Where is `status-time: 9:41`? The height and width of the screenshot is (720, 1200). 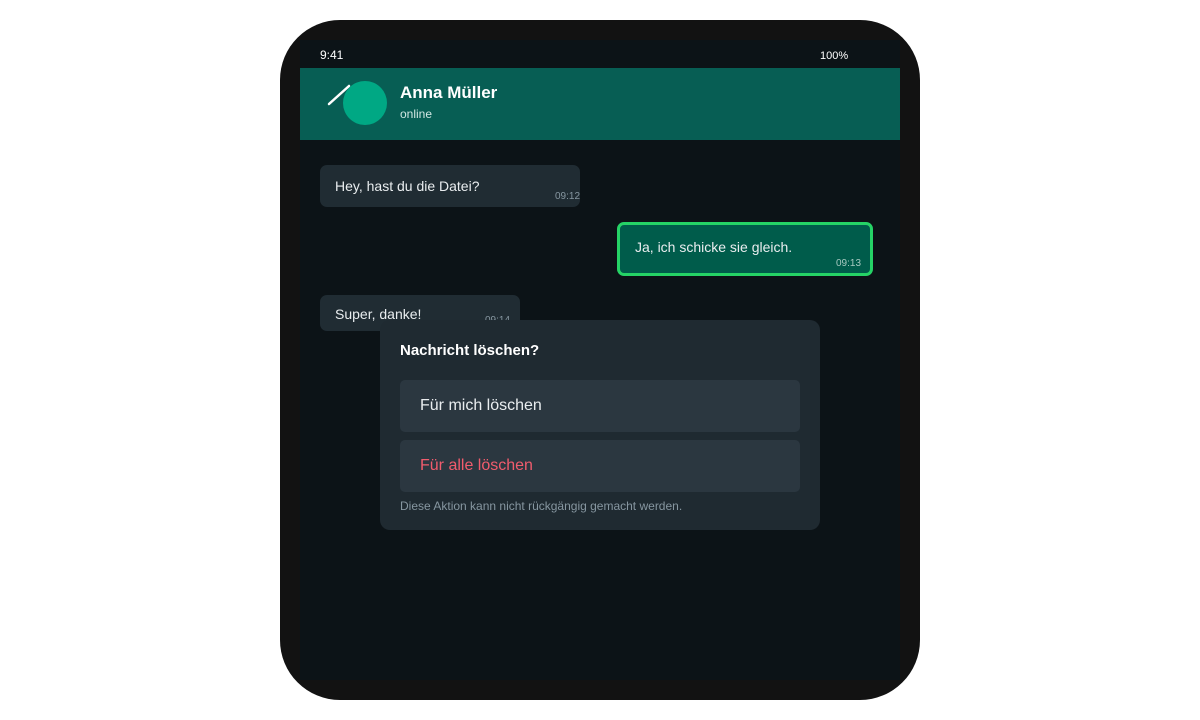 status-time: 9:41 is located at coordinates (332, 55).